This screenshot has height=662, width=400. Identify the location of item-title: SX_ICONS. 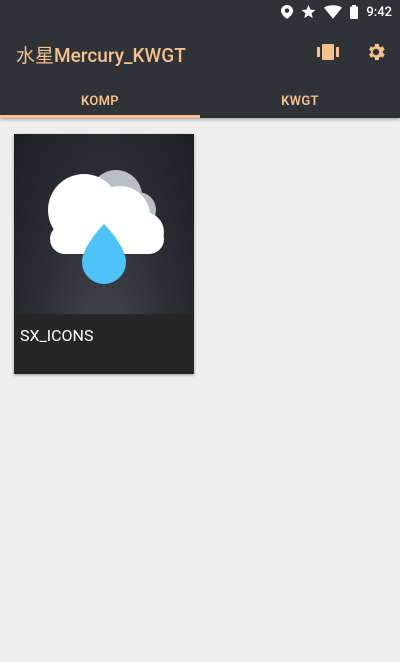
(57, 335).